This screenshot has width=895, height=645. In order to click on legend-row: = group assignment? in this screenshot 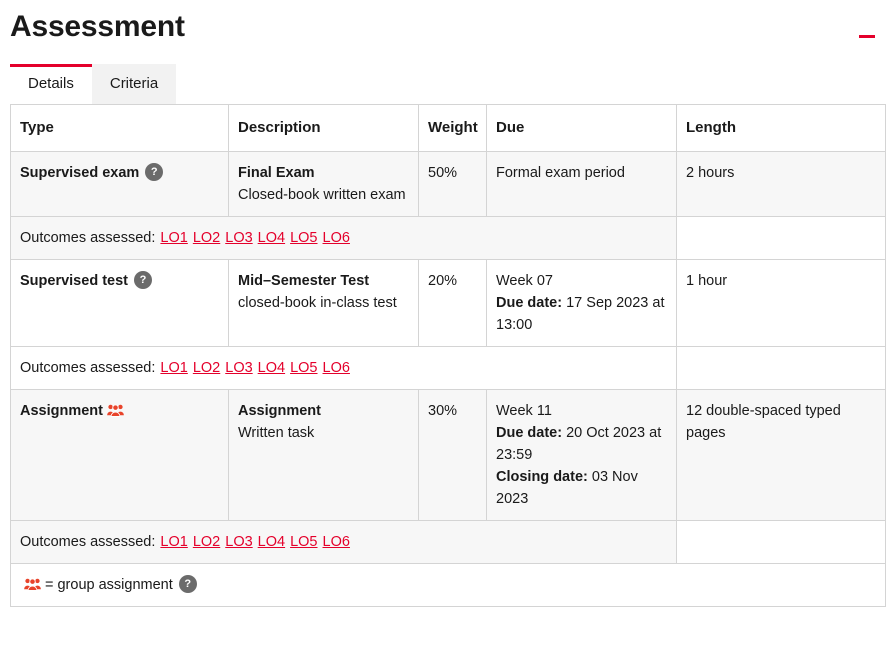, I will do `click(448, 585)`.